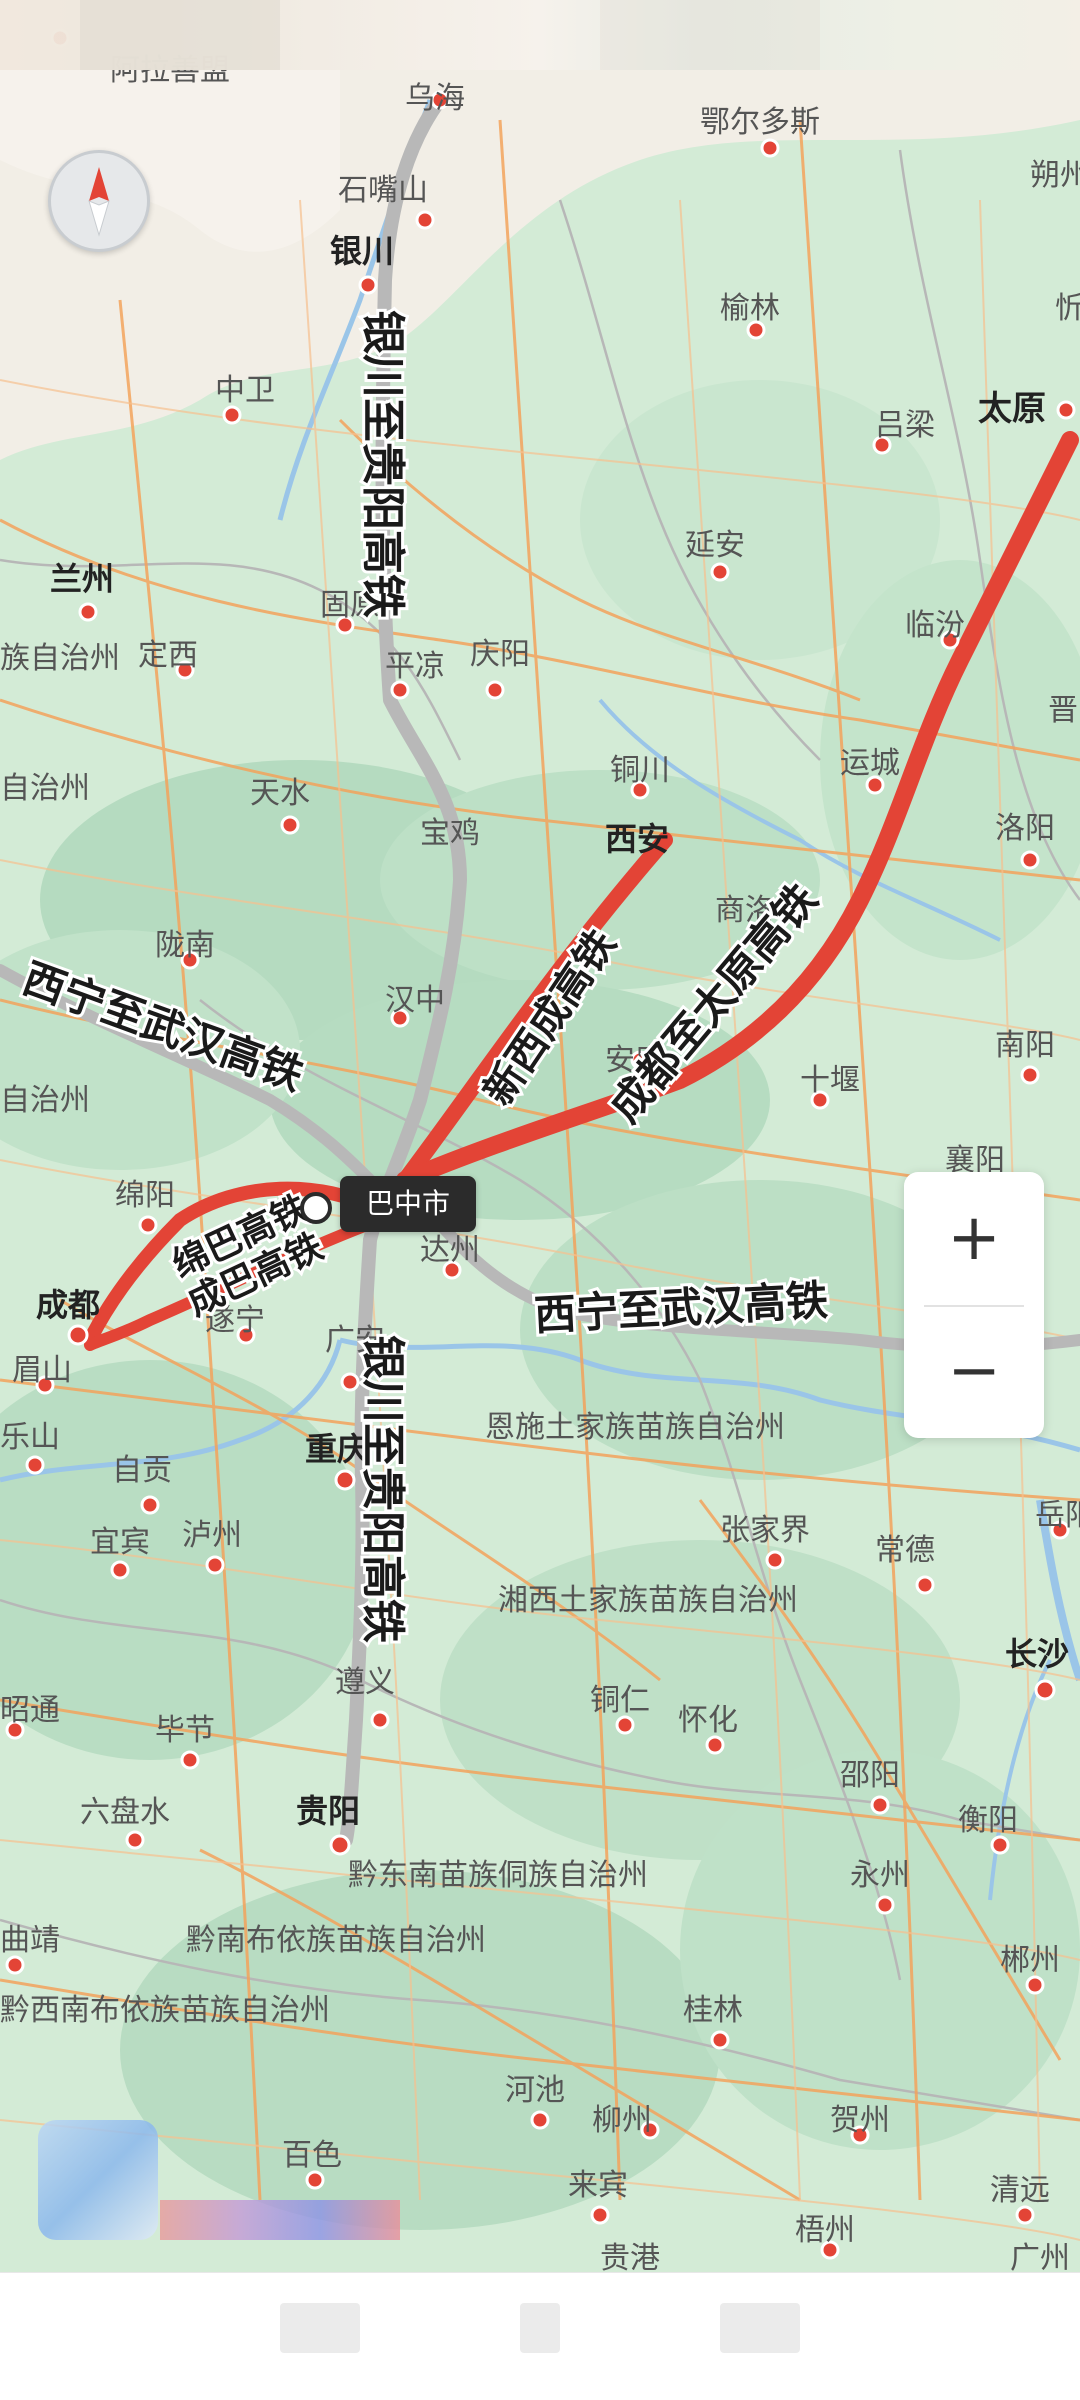  What do you see at coordinates (1012, 409) in the screenshot?
I see `place-label: 太原` at bounding box center [1012, 409].